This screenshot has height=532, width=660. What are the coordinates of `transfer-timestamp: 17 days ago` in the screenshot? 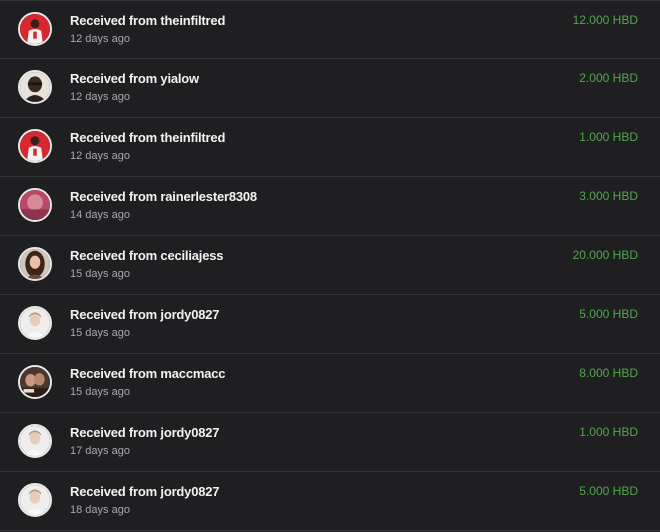 It's located at (100, 451).